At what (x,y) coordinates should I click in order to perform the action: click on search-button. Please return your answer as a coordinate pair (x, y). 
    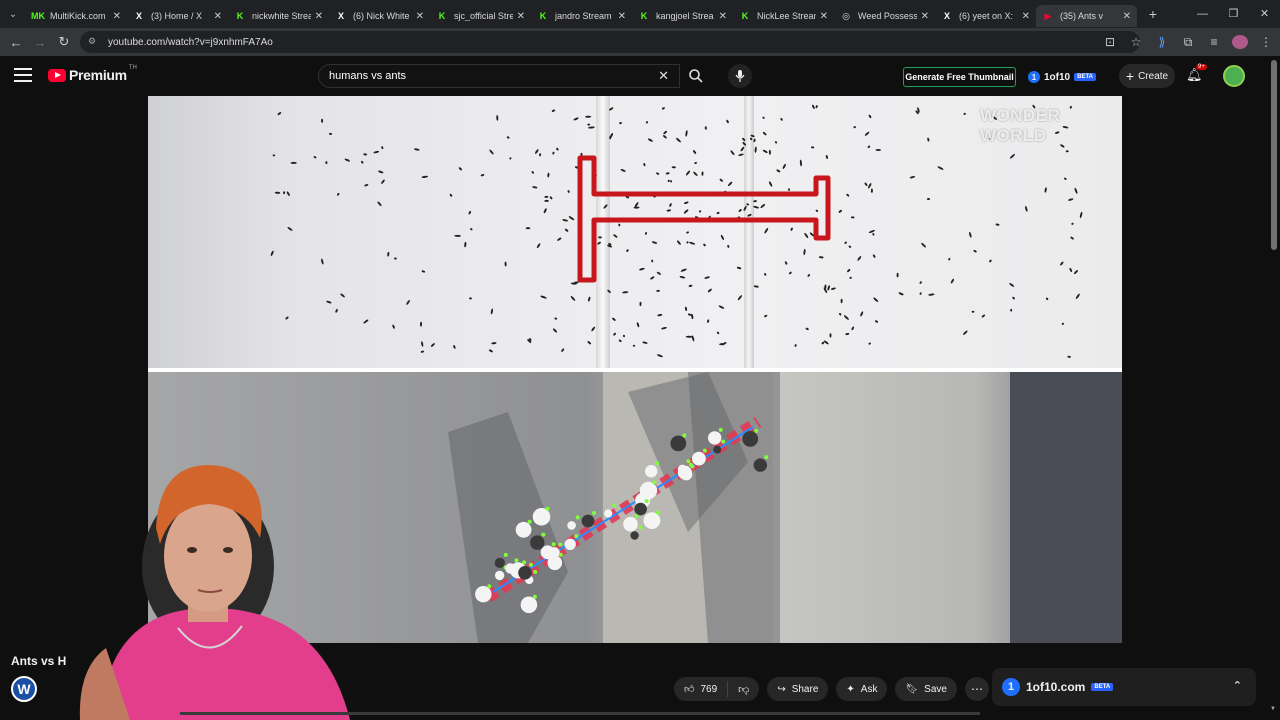
    Looking at the image, I should click on (696, 76).